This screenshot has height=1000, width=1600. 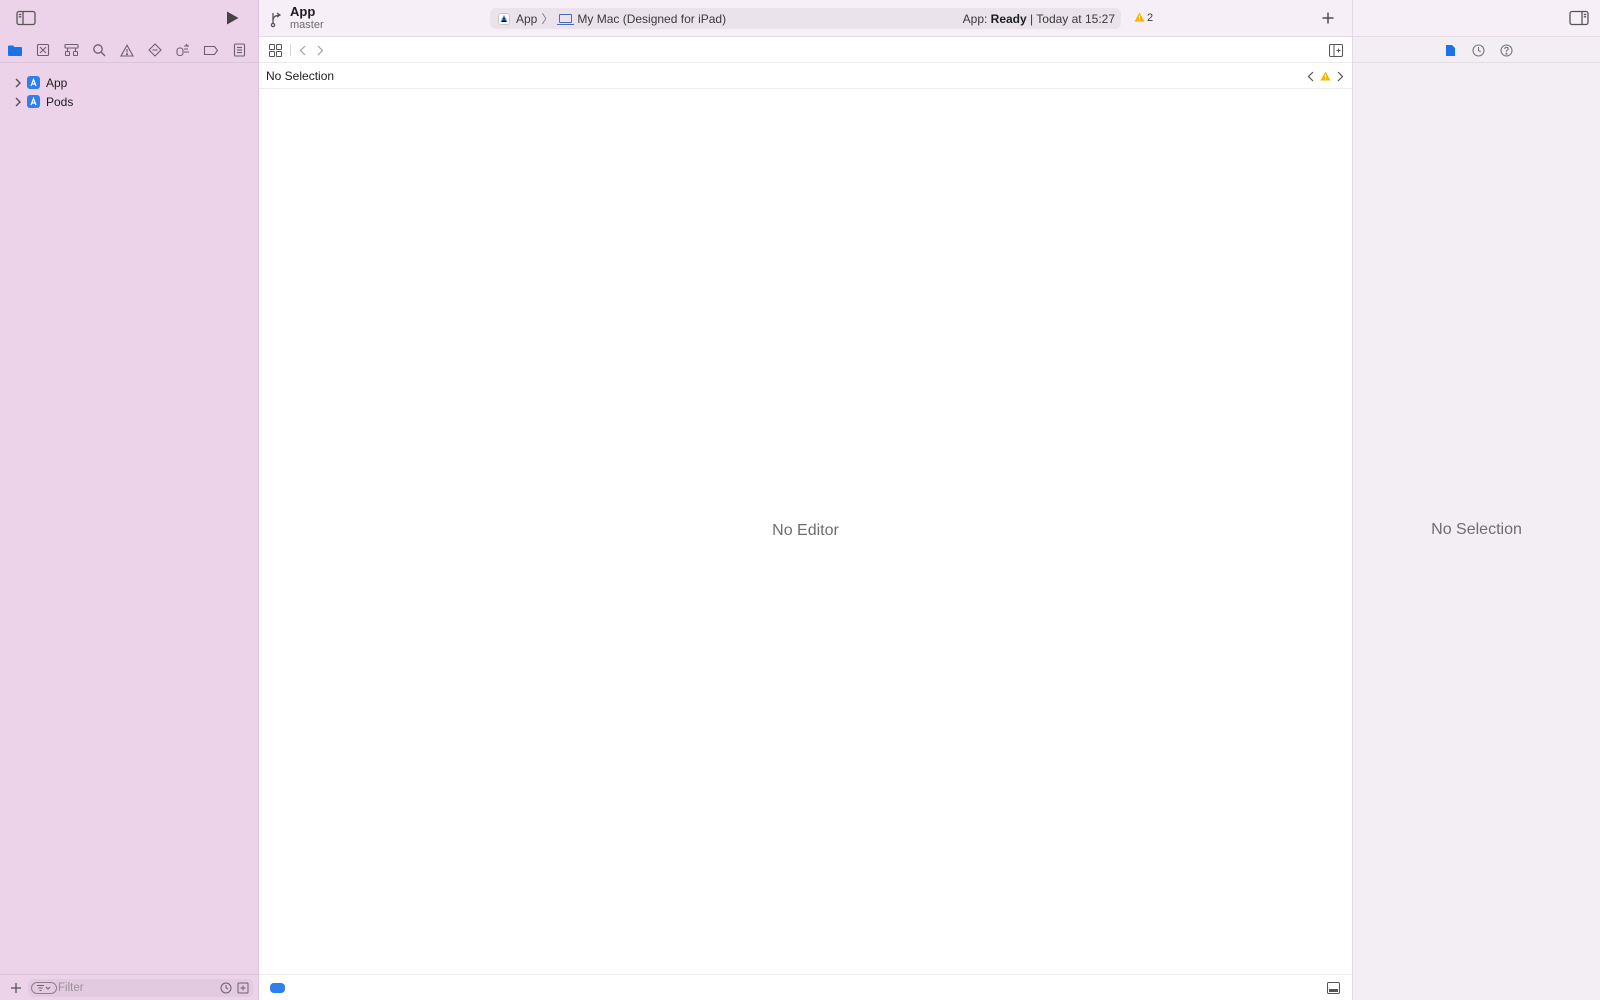 What do you see at coordinates (1450, 50) in the screenshot?
I see `file-inspector-icon` at bounding box center [1450, 50].